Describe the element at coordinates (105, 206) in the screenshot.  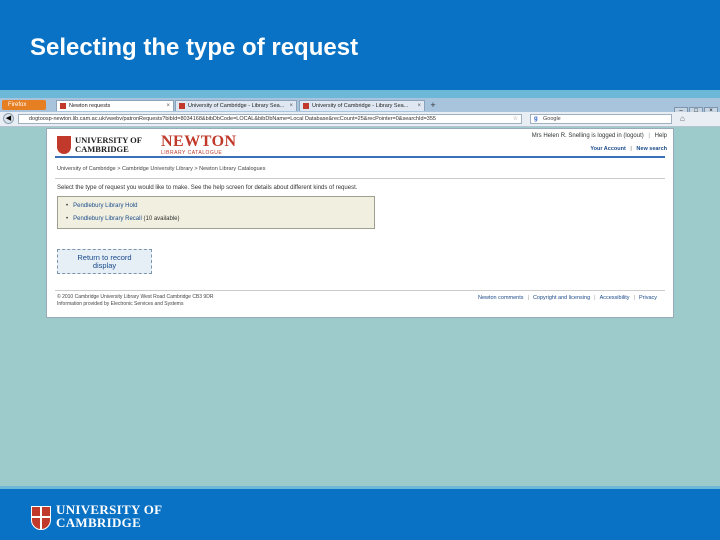
I see `request-option-label: Pendlebury Library Hold` at that location.